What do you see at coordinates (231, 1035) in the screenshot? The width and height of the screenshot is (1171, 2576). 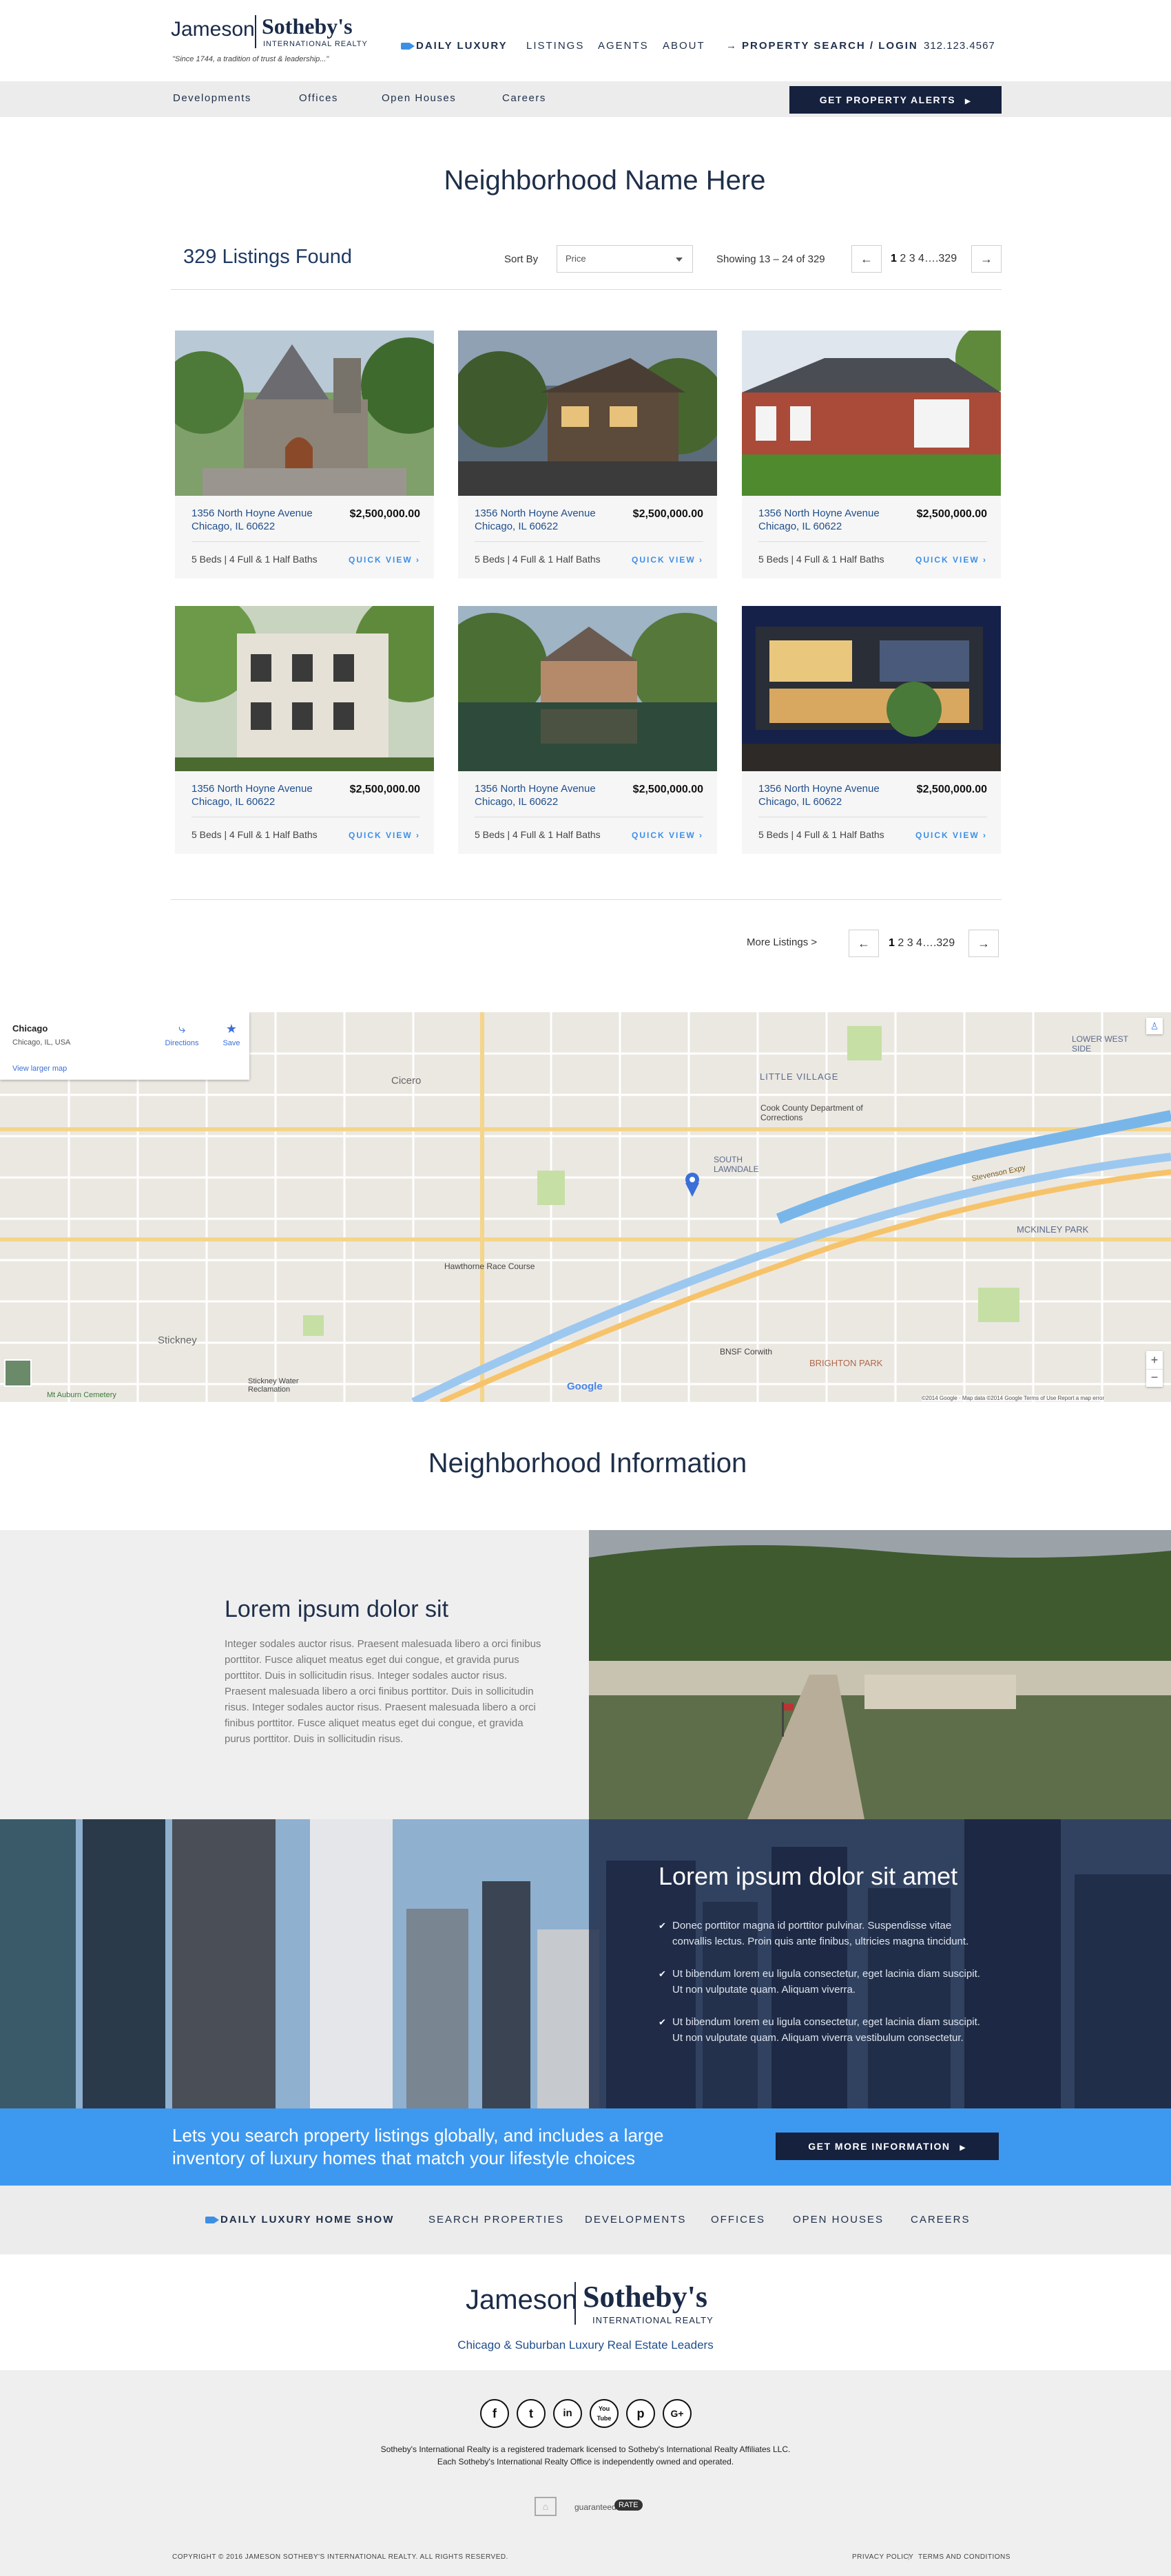 I see `save-button: ★ Save` at bounding box center [231, 1035].